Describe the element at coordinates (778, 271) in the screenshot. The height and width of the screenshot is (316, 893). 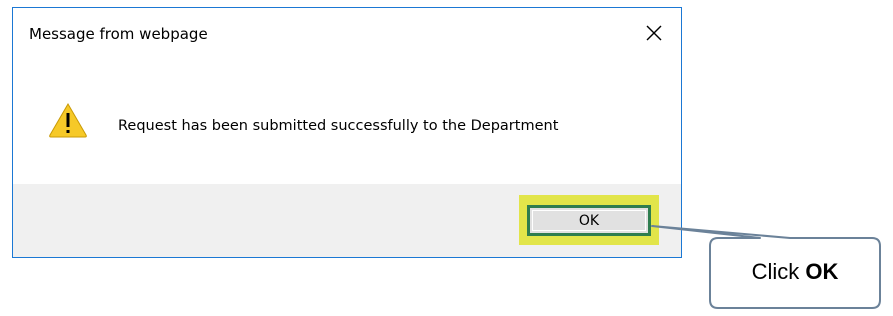
I see `callout-prefix: Click` at that location.